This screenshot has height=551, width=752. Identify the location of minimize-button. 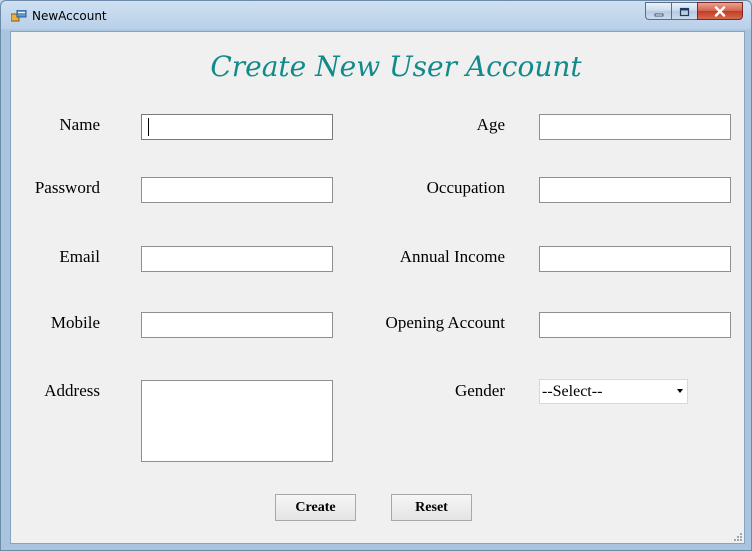
(658, 11).